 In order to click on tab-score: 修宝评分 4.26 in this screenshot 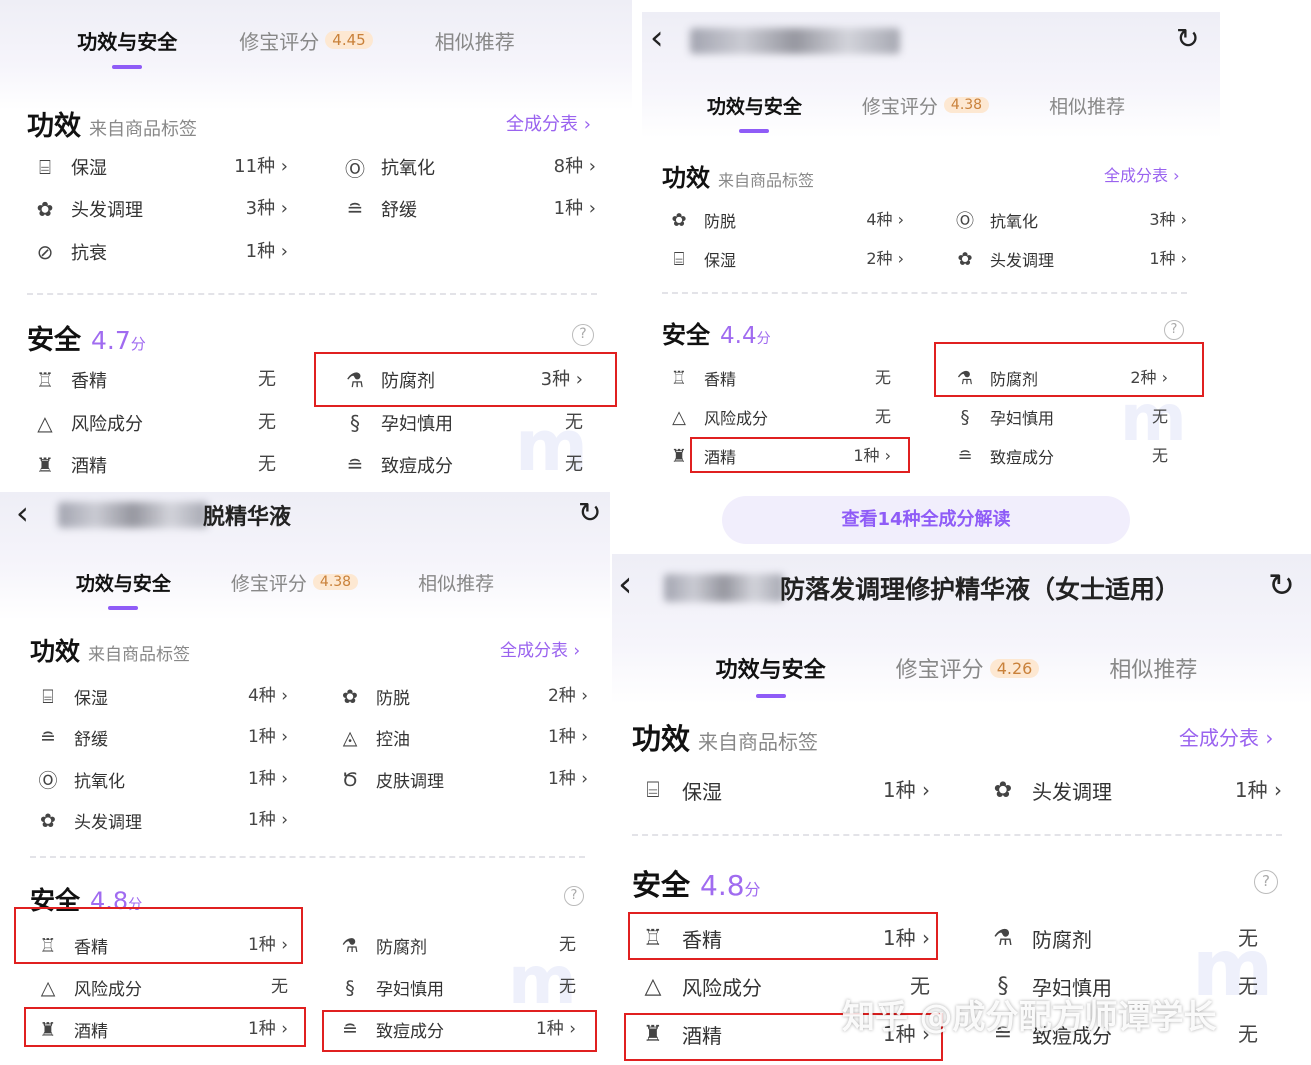, I will do `click(968, 668)`.